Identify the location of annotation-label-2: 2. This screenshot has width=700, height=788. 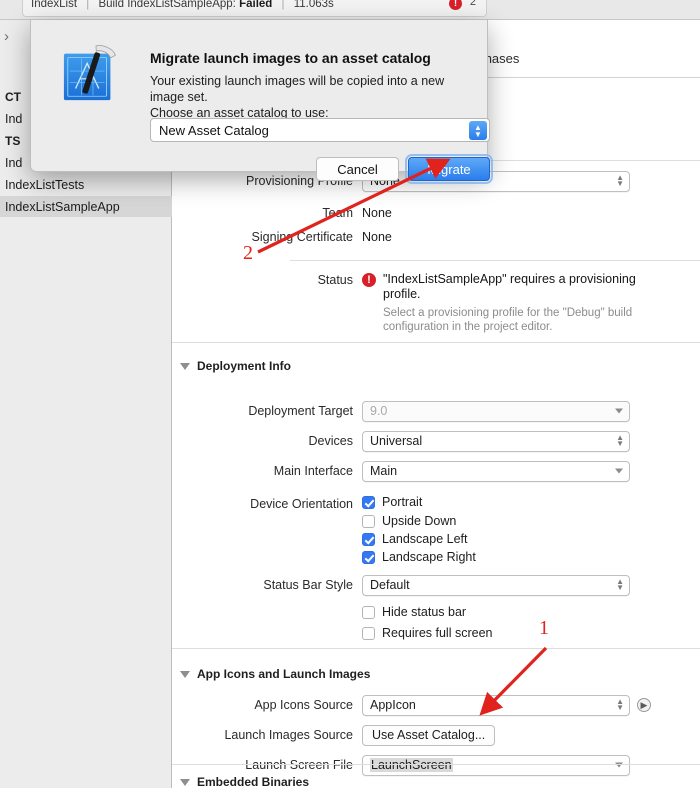
(248, 253).